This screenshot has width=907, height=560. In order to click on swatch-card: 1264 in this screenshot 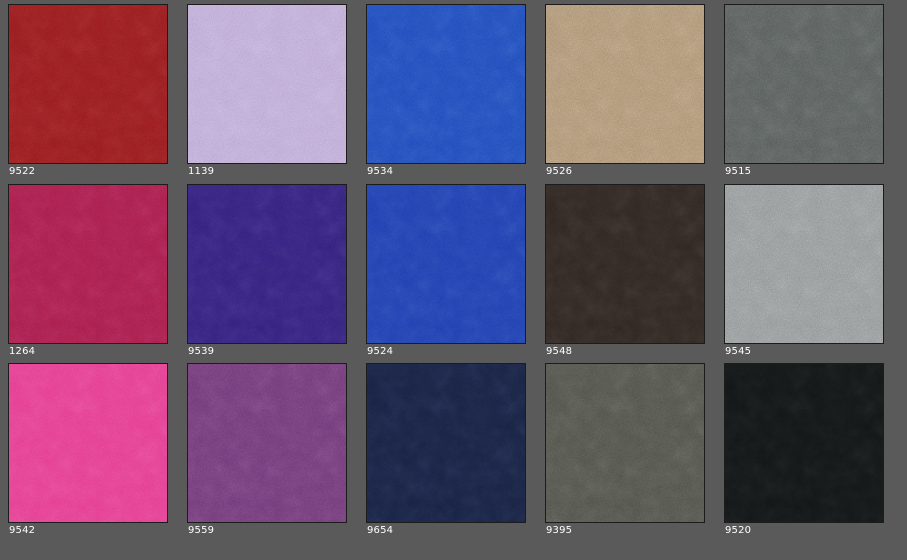, I will do `click(89, 273)`.